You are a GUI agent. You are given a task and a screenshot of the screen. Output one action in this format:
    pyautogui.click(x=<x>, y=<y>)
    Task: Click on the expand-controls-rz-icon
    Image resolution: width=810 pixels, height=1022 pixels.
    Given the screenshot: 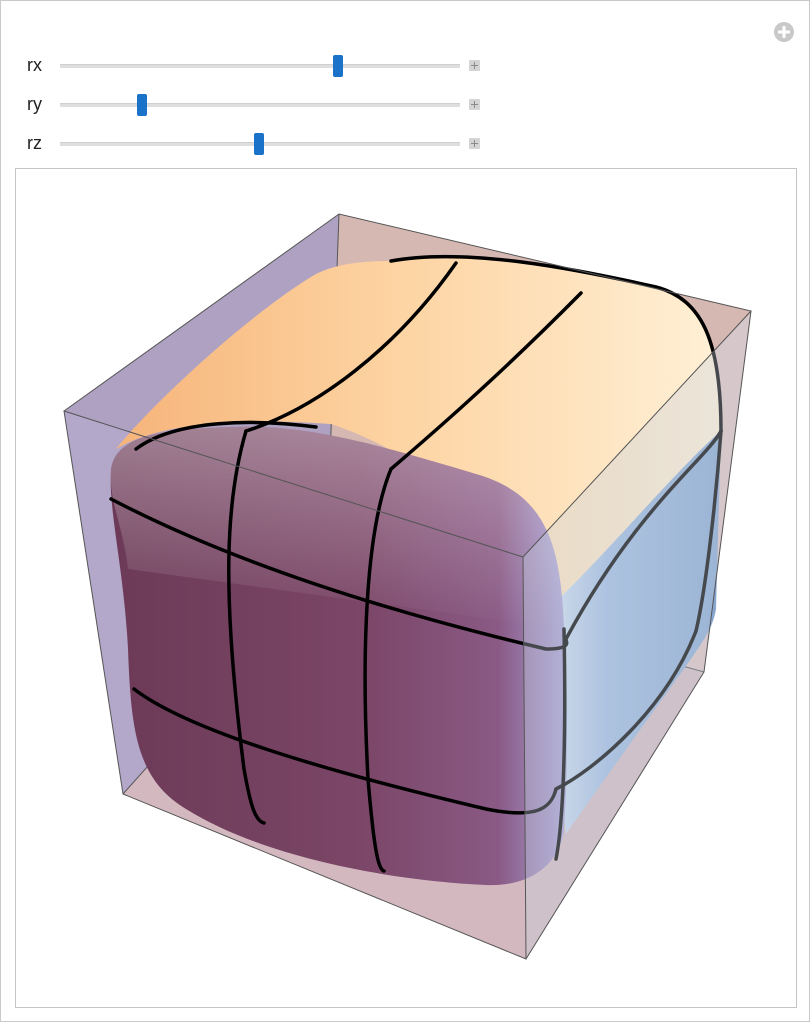 What is the action you would take?
    pyautogui.click(x=474, y=143)
    